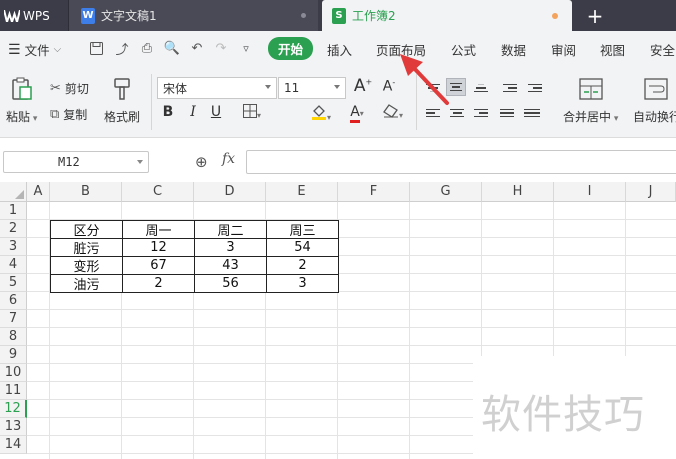 The image size is (676, 459). Describe the element at coordinates (461, 162) in the screenshot. I see `formula-input` at that location.